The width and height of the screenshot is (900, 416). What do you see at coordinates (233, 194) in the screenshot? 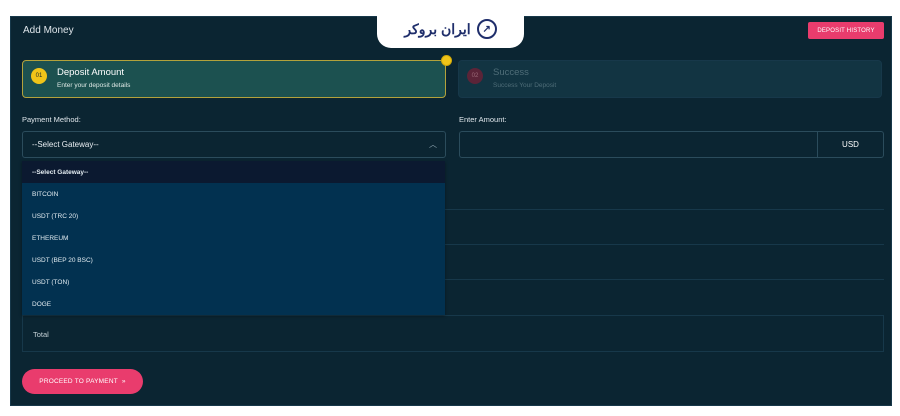
I see `dropdown-option: BITCOIN` at bounding box center [233, 194].